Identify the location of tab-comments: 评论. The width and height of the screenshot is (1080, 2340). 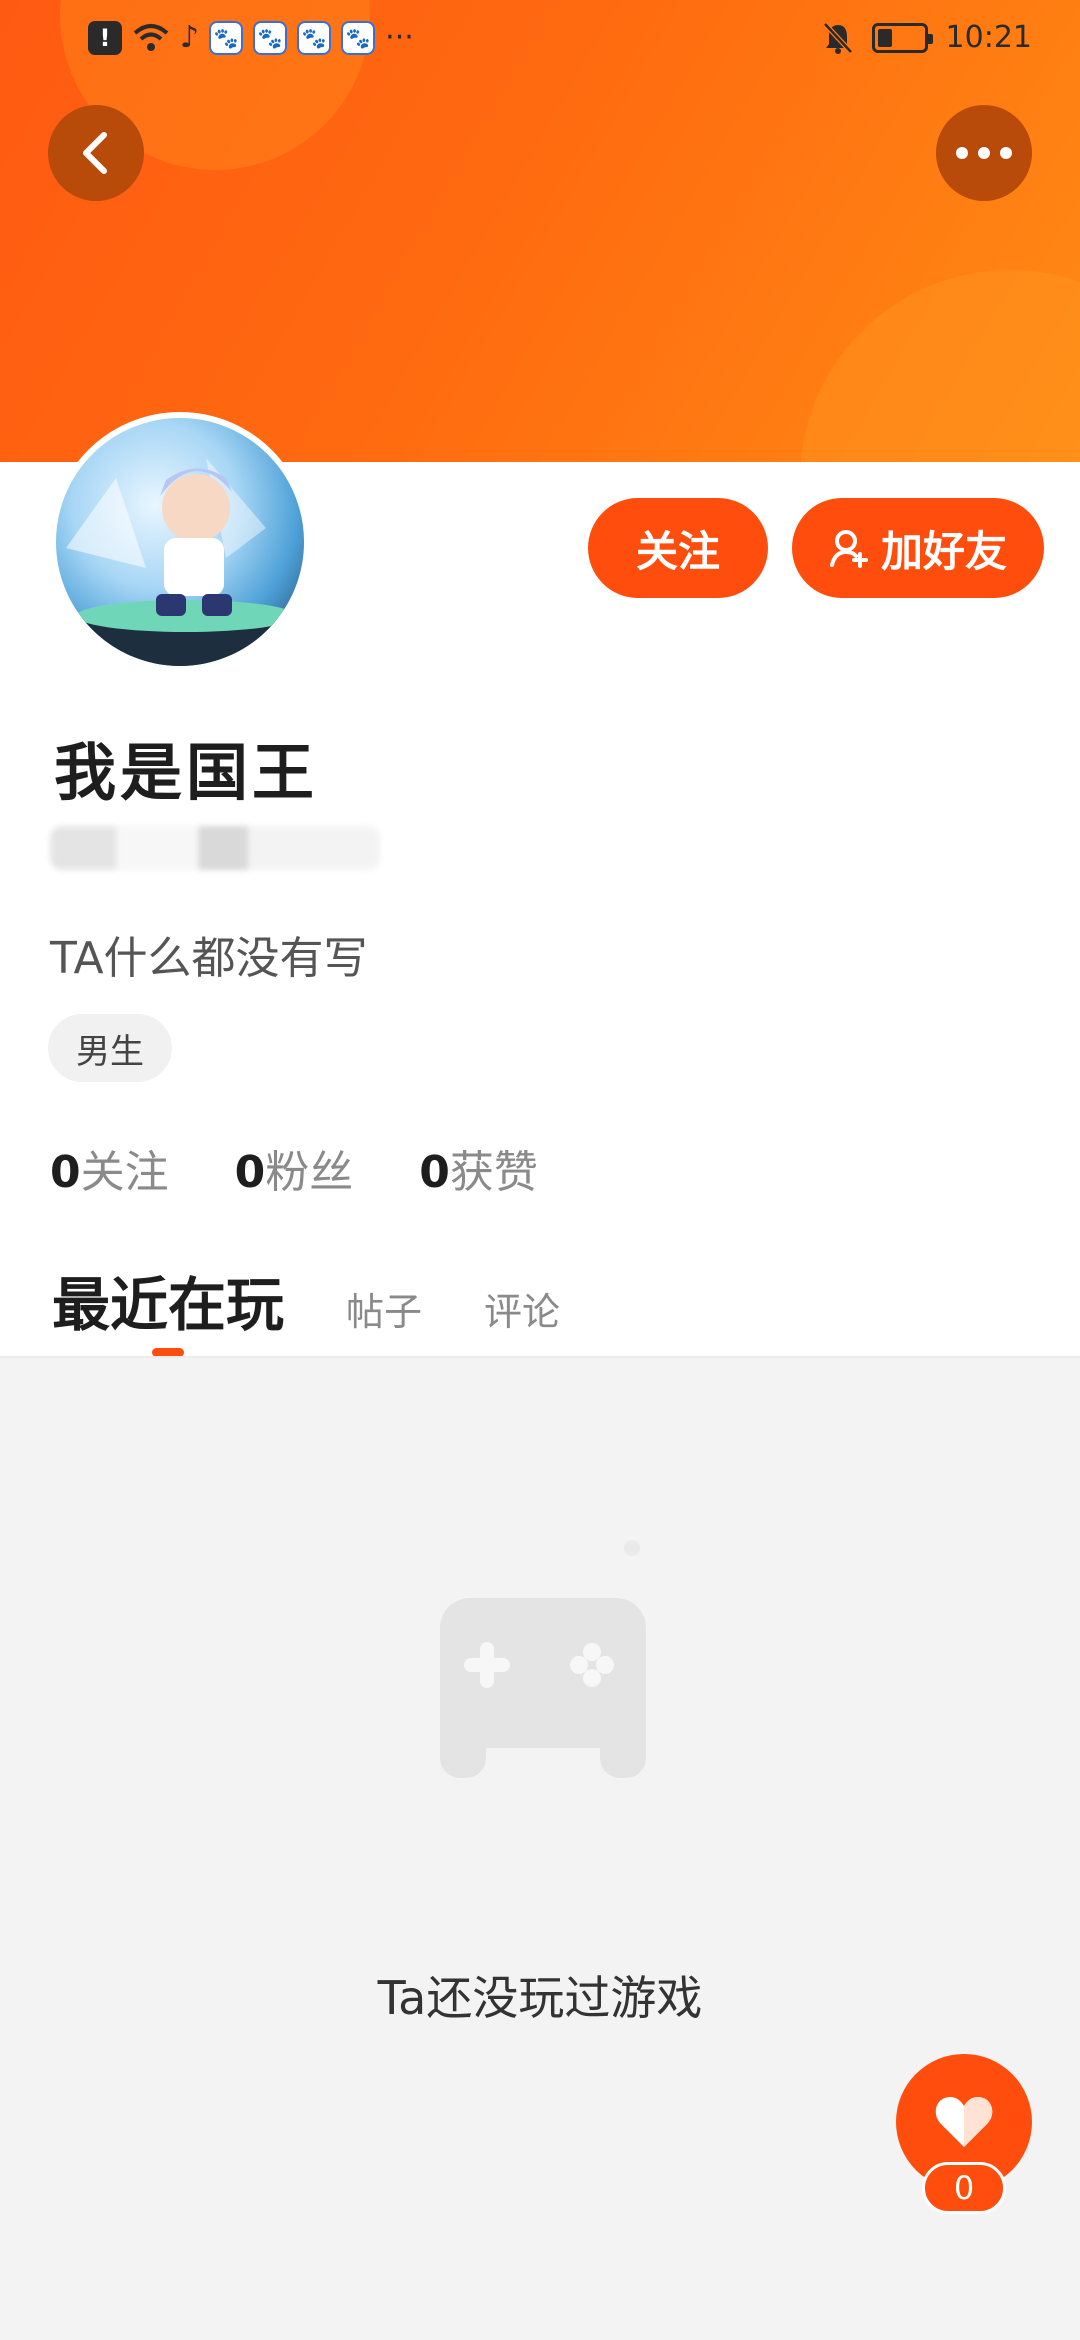
(522, 1311).